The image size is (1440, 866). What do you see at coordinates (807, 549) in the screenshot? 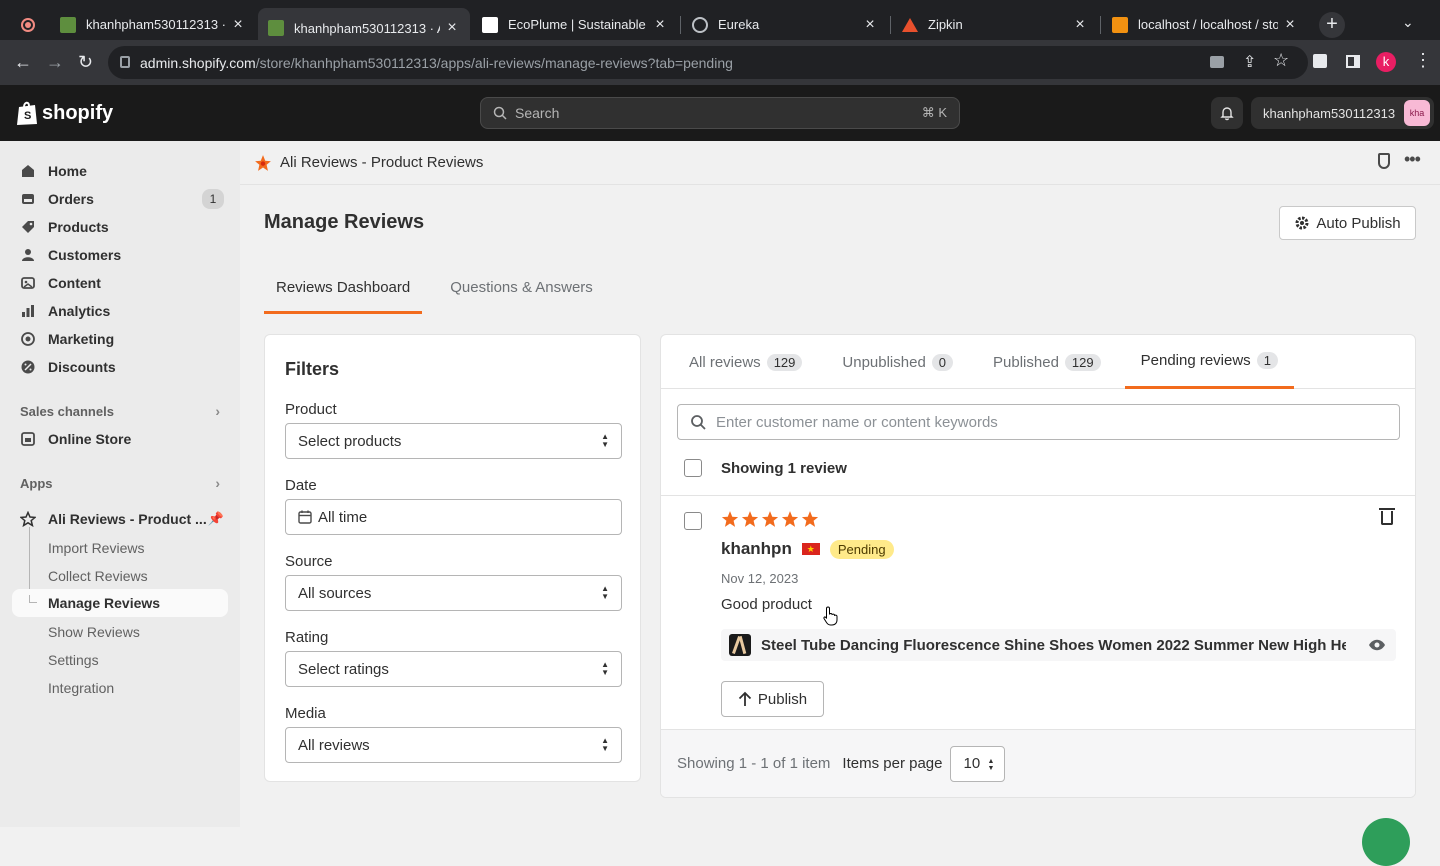
I see `review-author-row: khanhpn ★ Pending` at bounding box center [807, 549].